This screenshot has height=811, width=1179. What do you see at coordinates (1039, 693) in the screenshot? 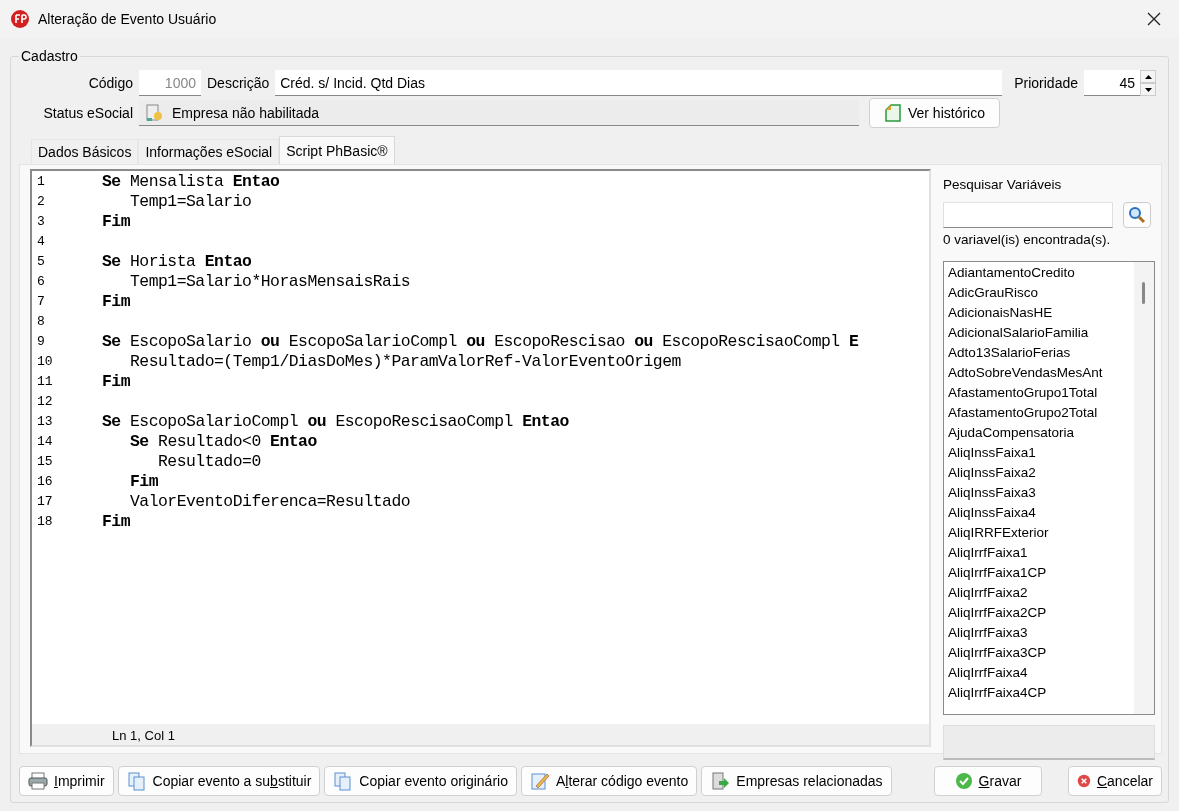
I see `list-item: AliqIrrfFaixa4CP` at bounding box center [1039, 693].